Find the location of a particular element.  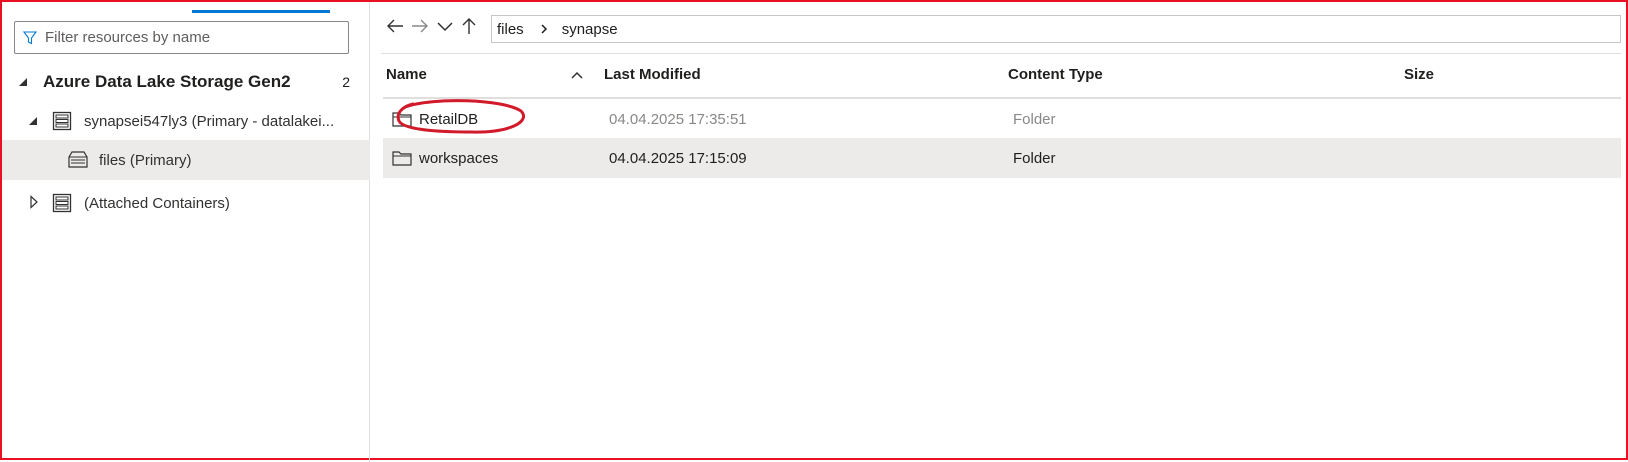

filter-icon is located at coordinates (30, 37).